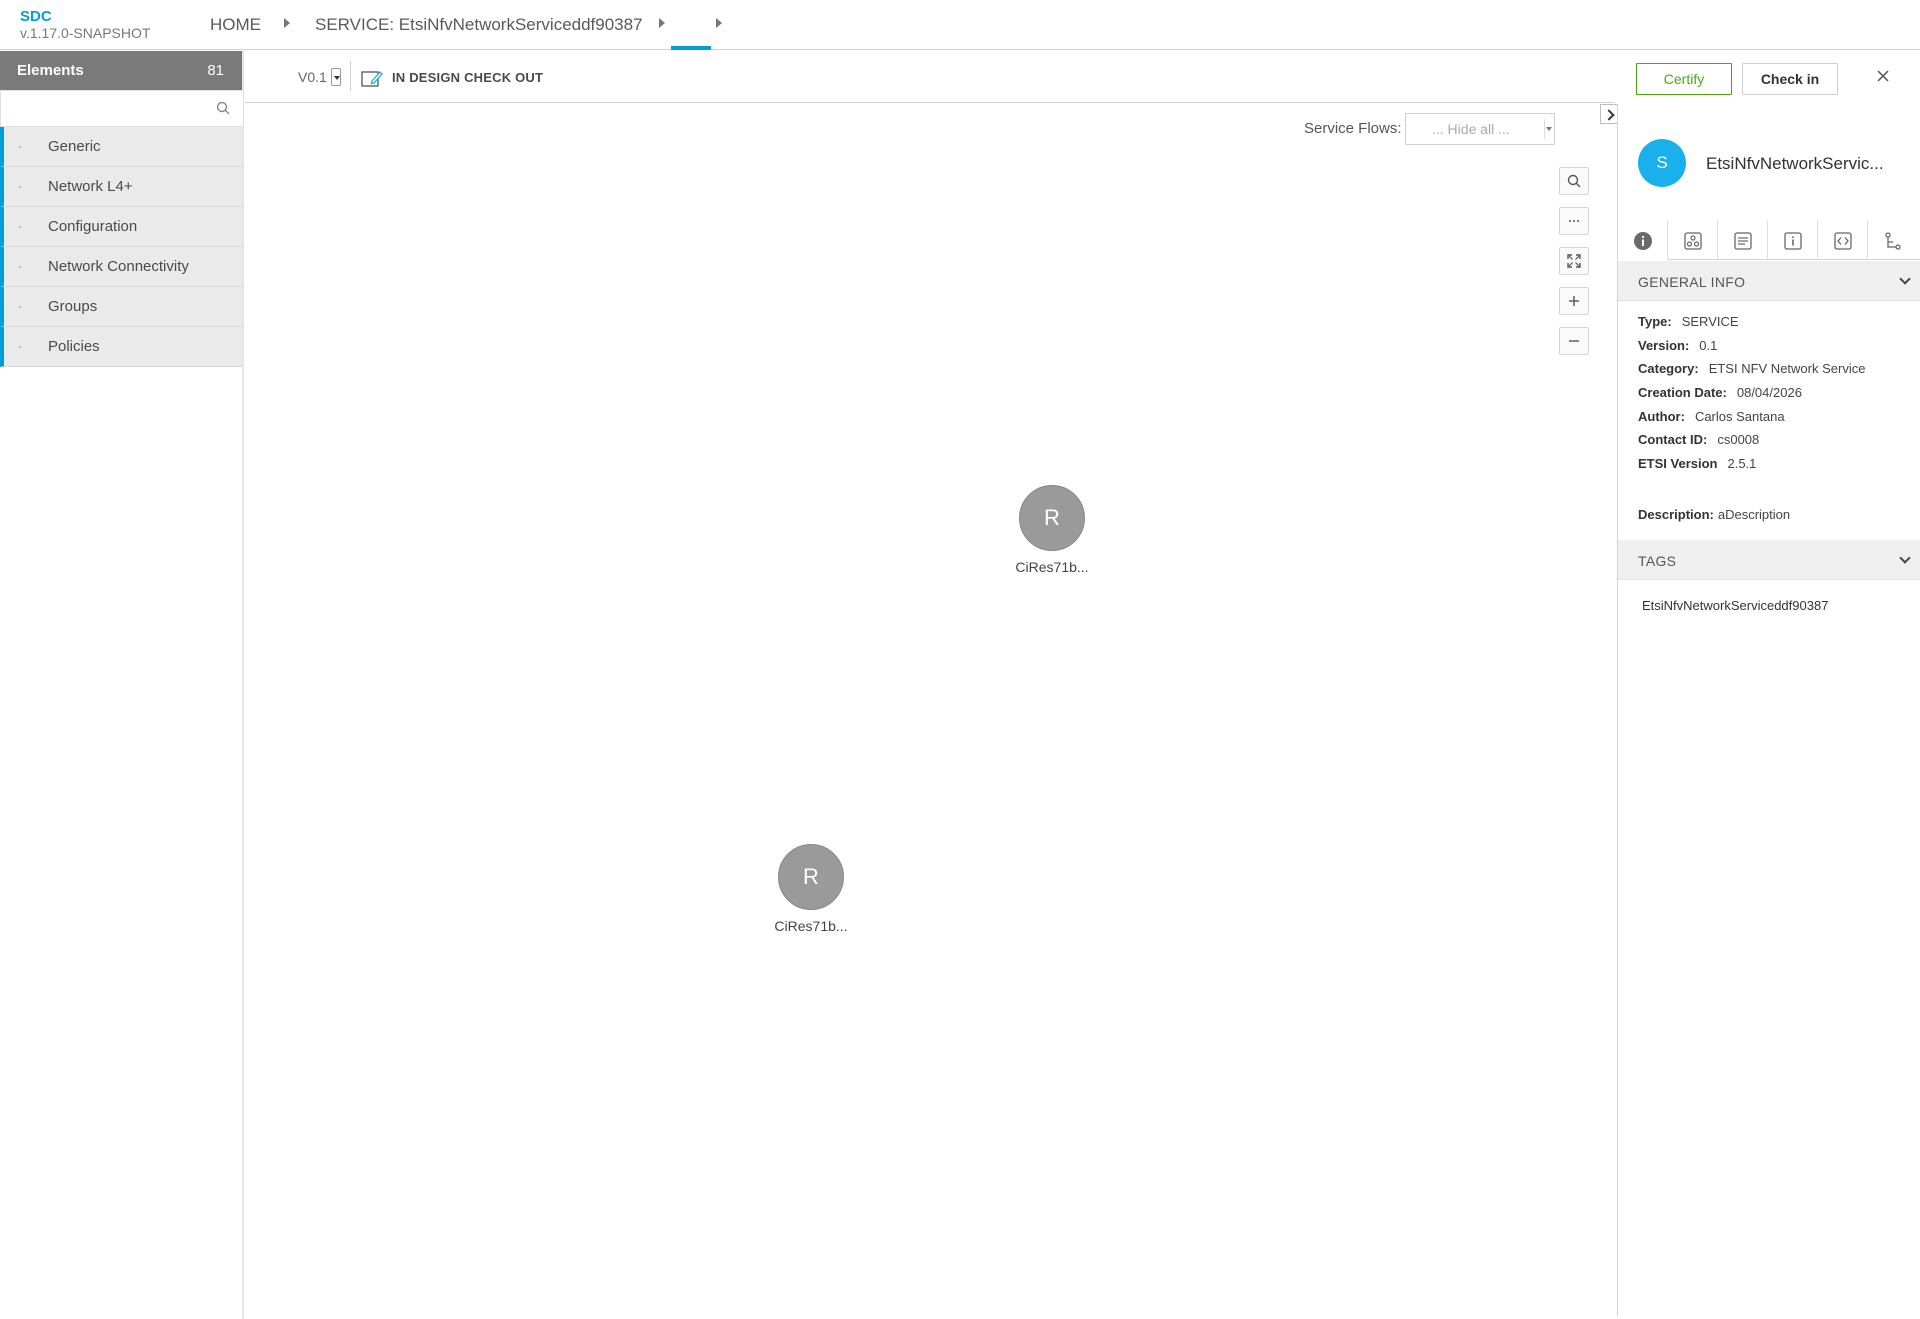 The height and width of the screenshot is (1319, 1920). I want to click on tab-deployment-artifacts, so click(1693, 240).